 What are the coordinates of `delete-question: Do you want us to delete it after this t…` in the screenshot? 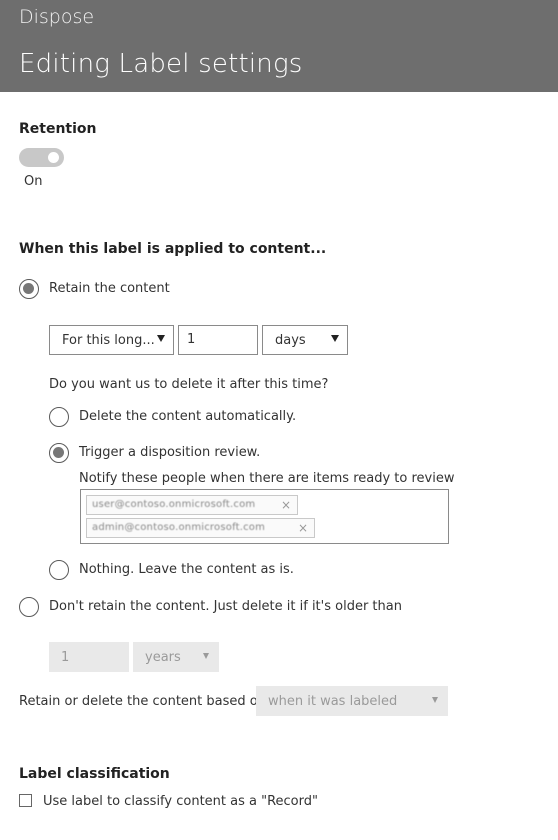 It's located at (189, 384).